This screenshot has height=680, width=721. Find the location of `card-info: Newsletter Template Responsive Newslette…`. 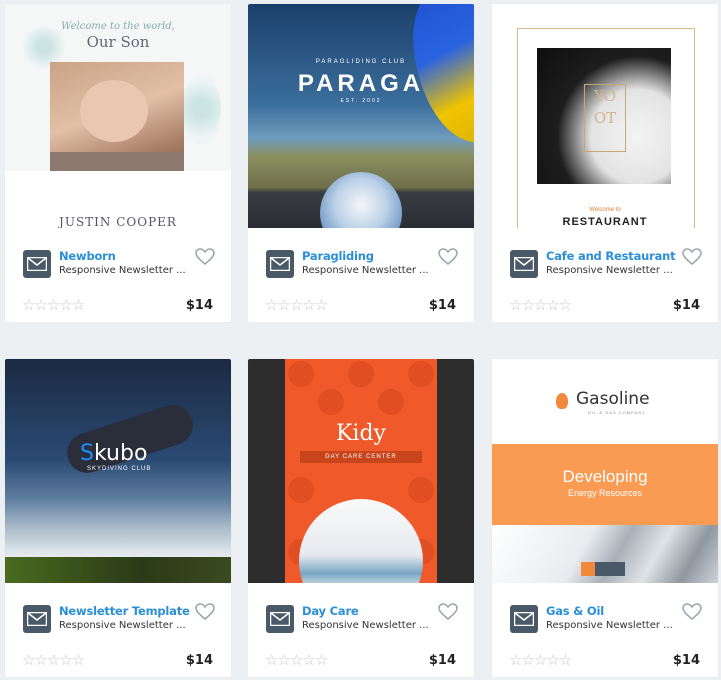

card-info: Newsletter Template Responsive Newslette… is located at coordinates (118, 630).